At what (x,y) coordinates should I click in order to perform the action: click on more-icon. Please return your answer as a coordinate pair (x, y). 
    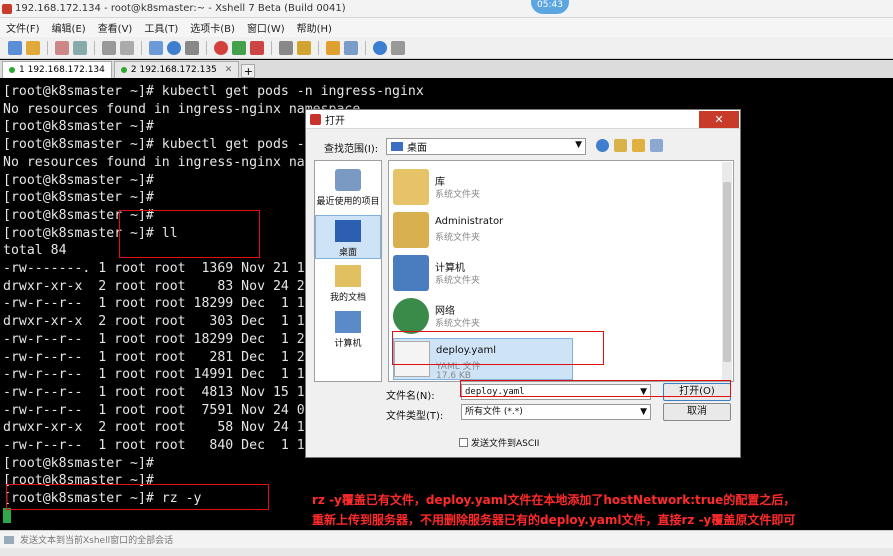
    Looking at the image, I should click on (398, 47).